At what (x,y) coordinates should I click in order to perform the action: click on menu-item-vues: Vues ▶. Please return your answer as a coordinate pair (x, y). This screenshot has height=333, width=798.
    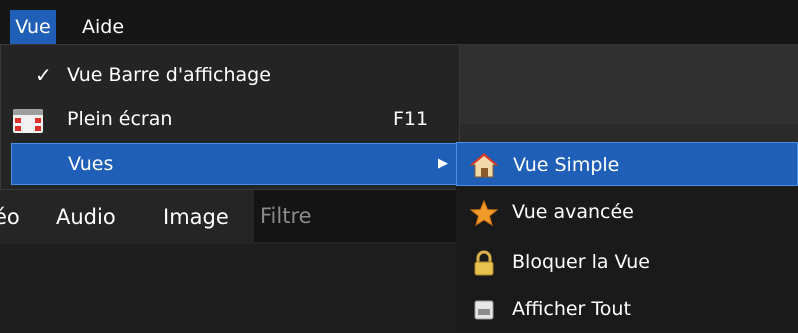
    Looking at the image, I should click on (234, 164).